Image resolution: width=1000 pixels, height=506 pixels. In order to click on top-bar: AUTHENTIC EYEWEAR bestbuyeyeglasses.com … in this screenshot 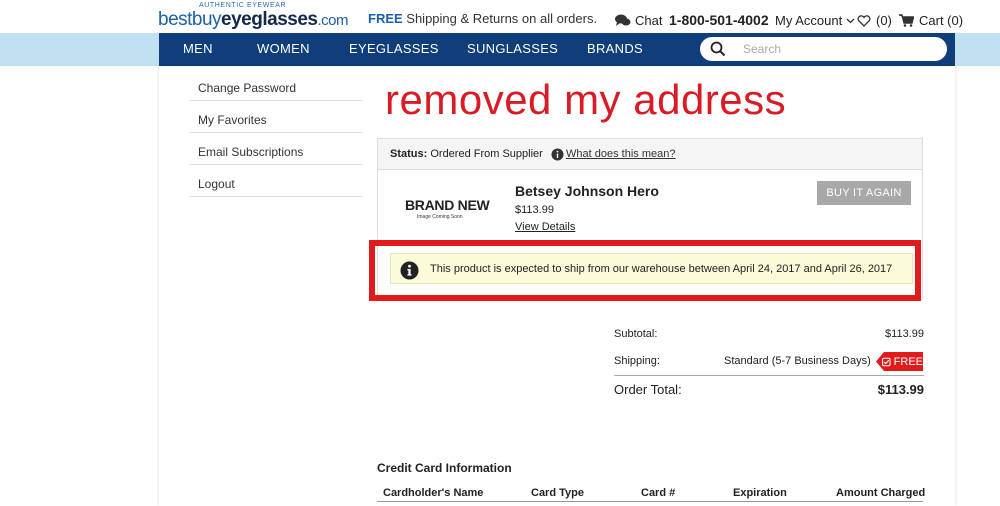, I will do `click(500, 16)`.